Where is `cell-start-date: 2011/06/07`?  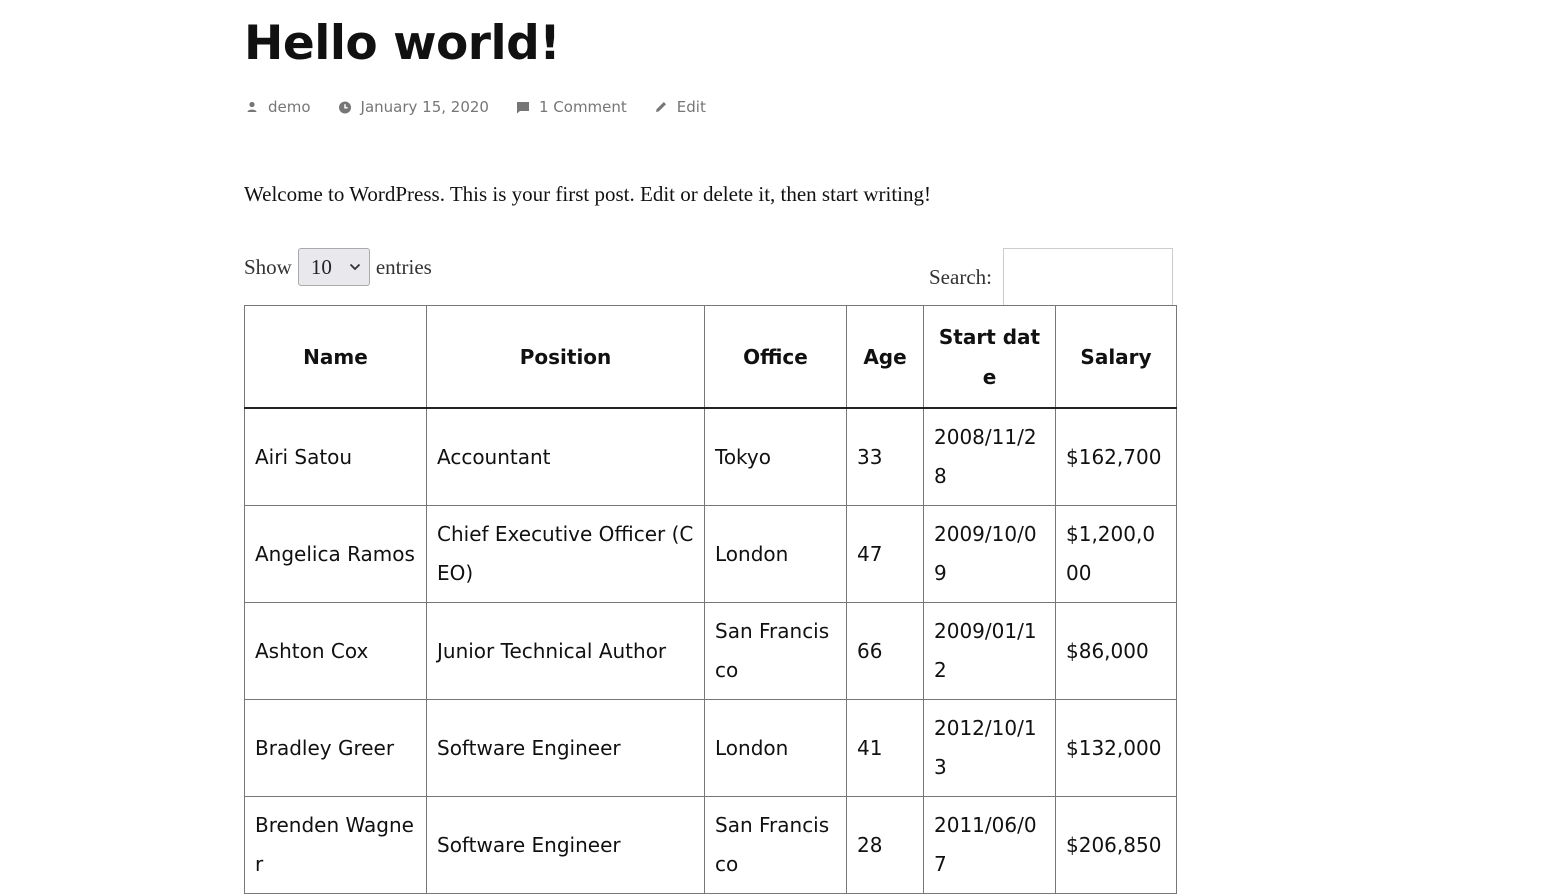 cell-start-date: 2011/06/07 is located at coordinates (989, 845).